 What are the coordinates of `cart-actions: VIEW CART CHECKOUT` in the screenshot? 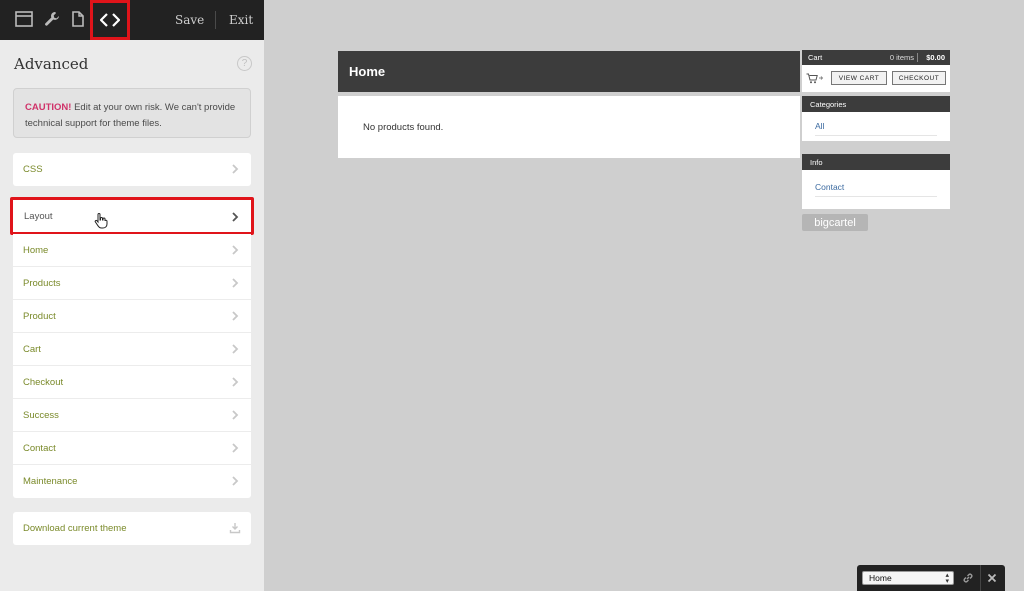 It's located at (876, 78).